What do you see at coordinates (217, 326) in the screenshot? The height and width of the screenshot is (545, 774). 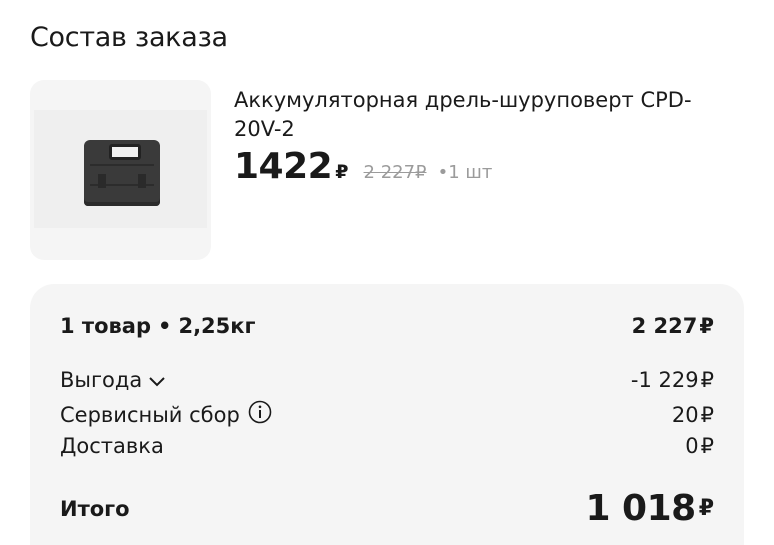 I see `items-weight: 2,25кг` at bounding box center [217, 326].